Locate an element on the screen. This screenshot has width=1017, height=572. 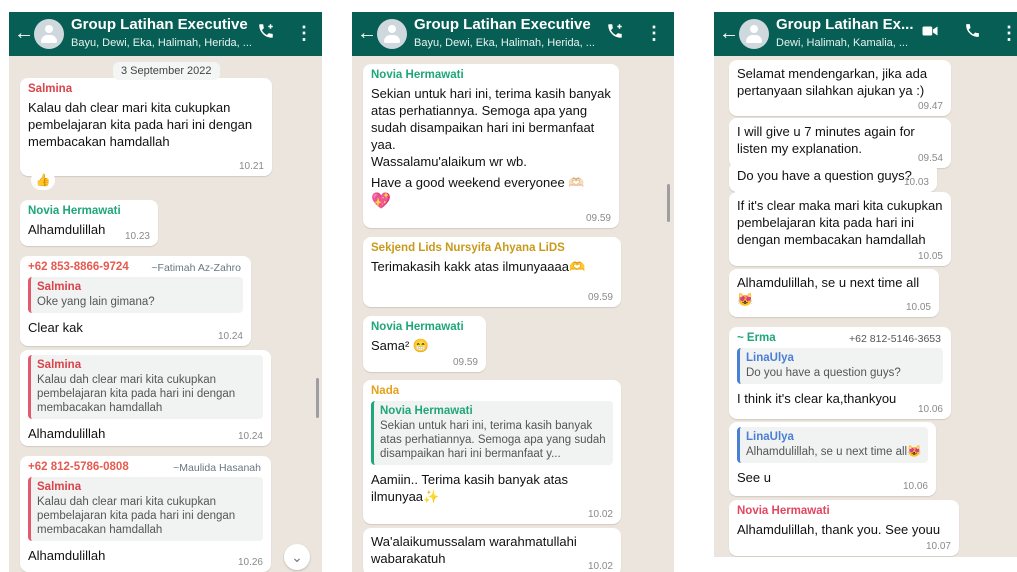
phone-icon is located at coordinates (972, 33).